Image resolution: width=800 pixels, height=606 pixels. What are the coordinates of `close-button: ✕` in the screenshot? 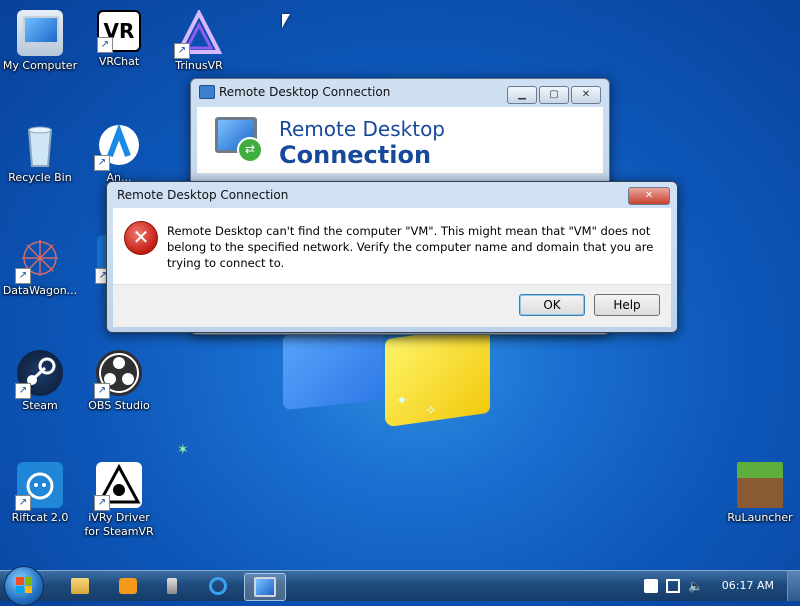 It's located at (586, 95).